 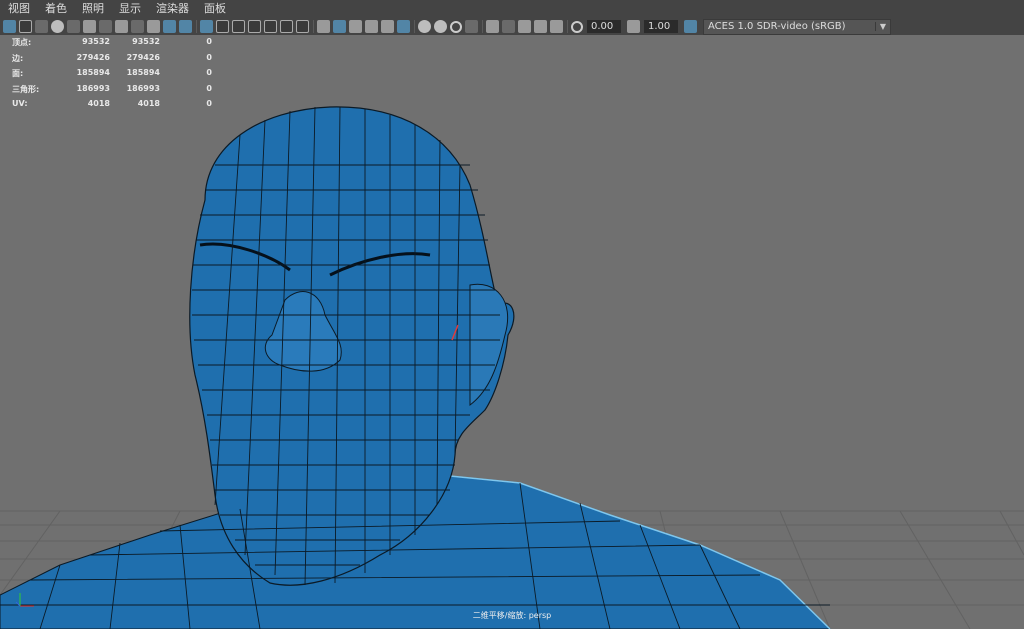 What do you see at coordinates (540, 26) in the screenshot?
I see `backface-culling-icon` at bounding box center [540, 26].